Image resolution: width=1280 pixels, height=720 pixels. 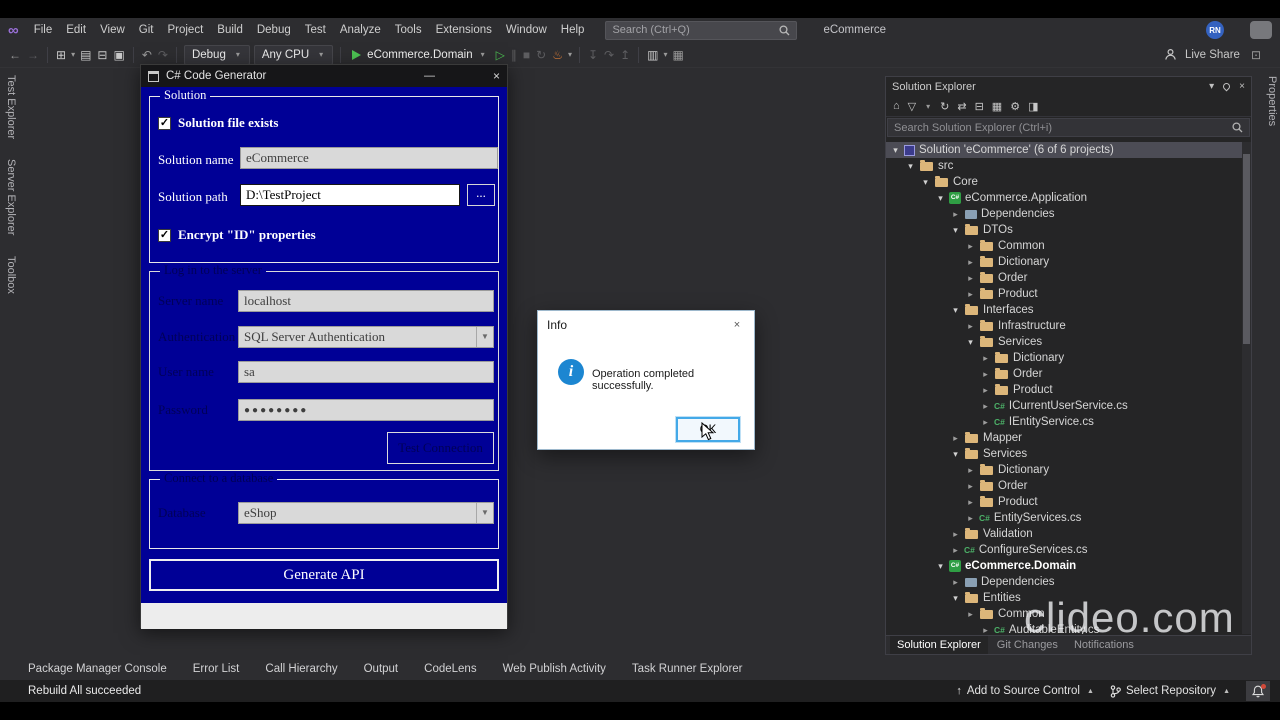 I want to click on tree-item: ▸ C# ConfigureServices.cs, so click(x=1064, y=550).